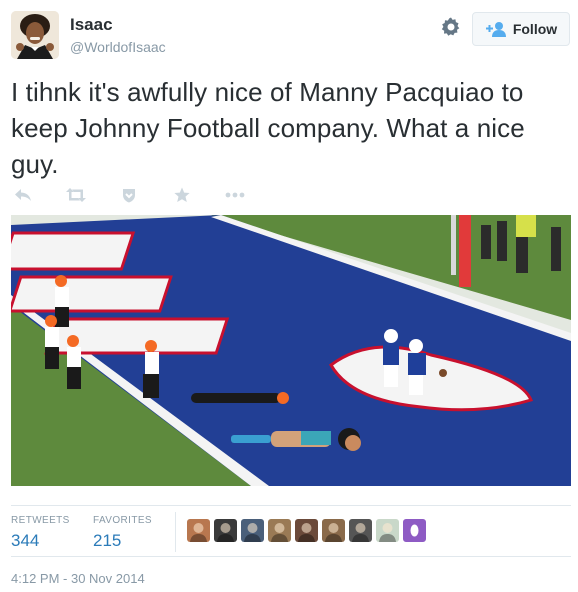  What do you see at coordinates (235, 195) in the screenshot?
I see `more-icon` at bounding box center [235, 195].